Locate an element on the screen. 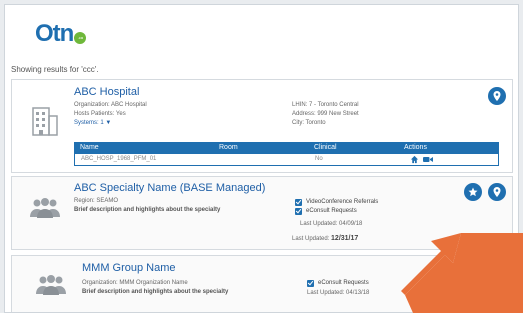 This screenshot has height=313, width=523. col-actions: Actions is located at coordinates (415, 147).